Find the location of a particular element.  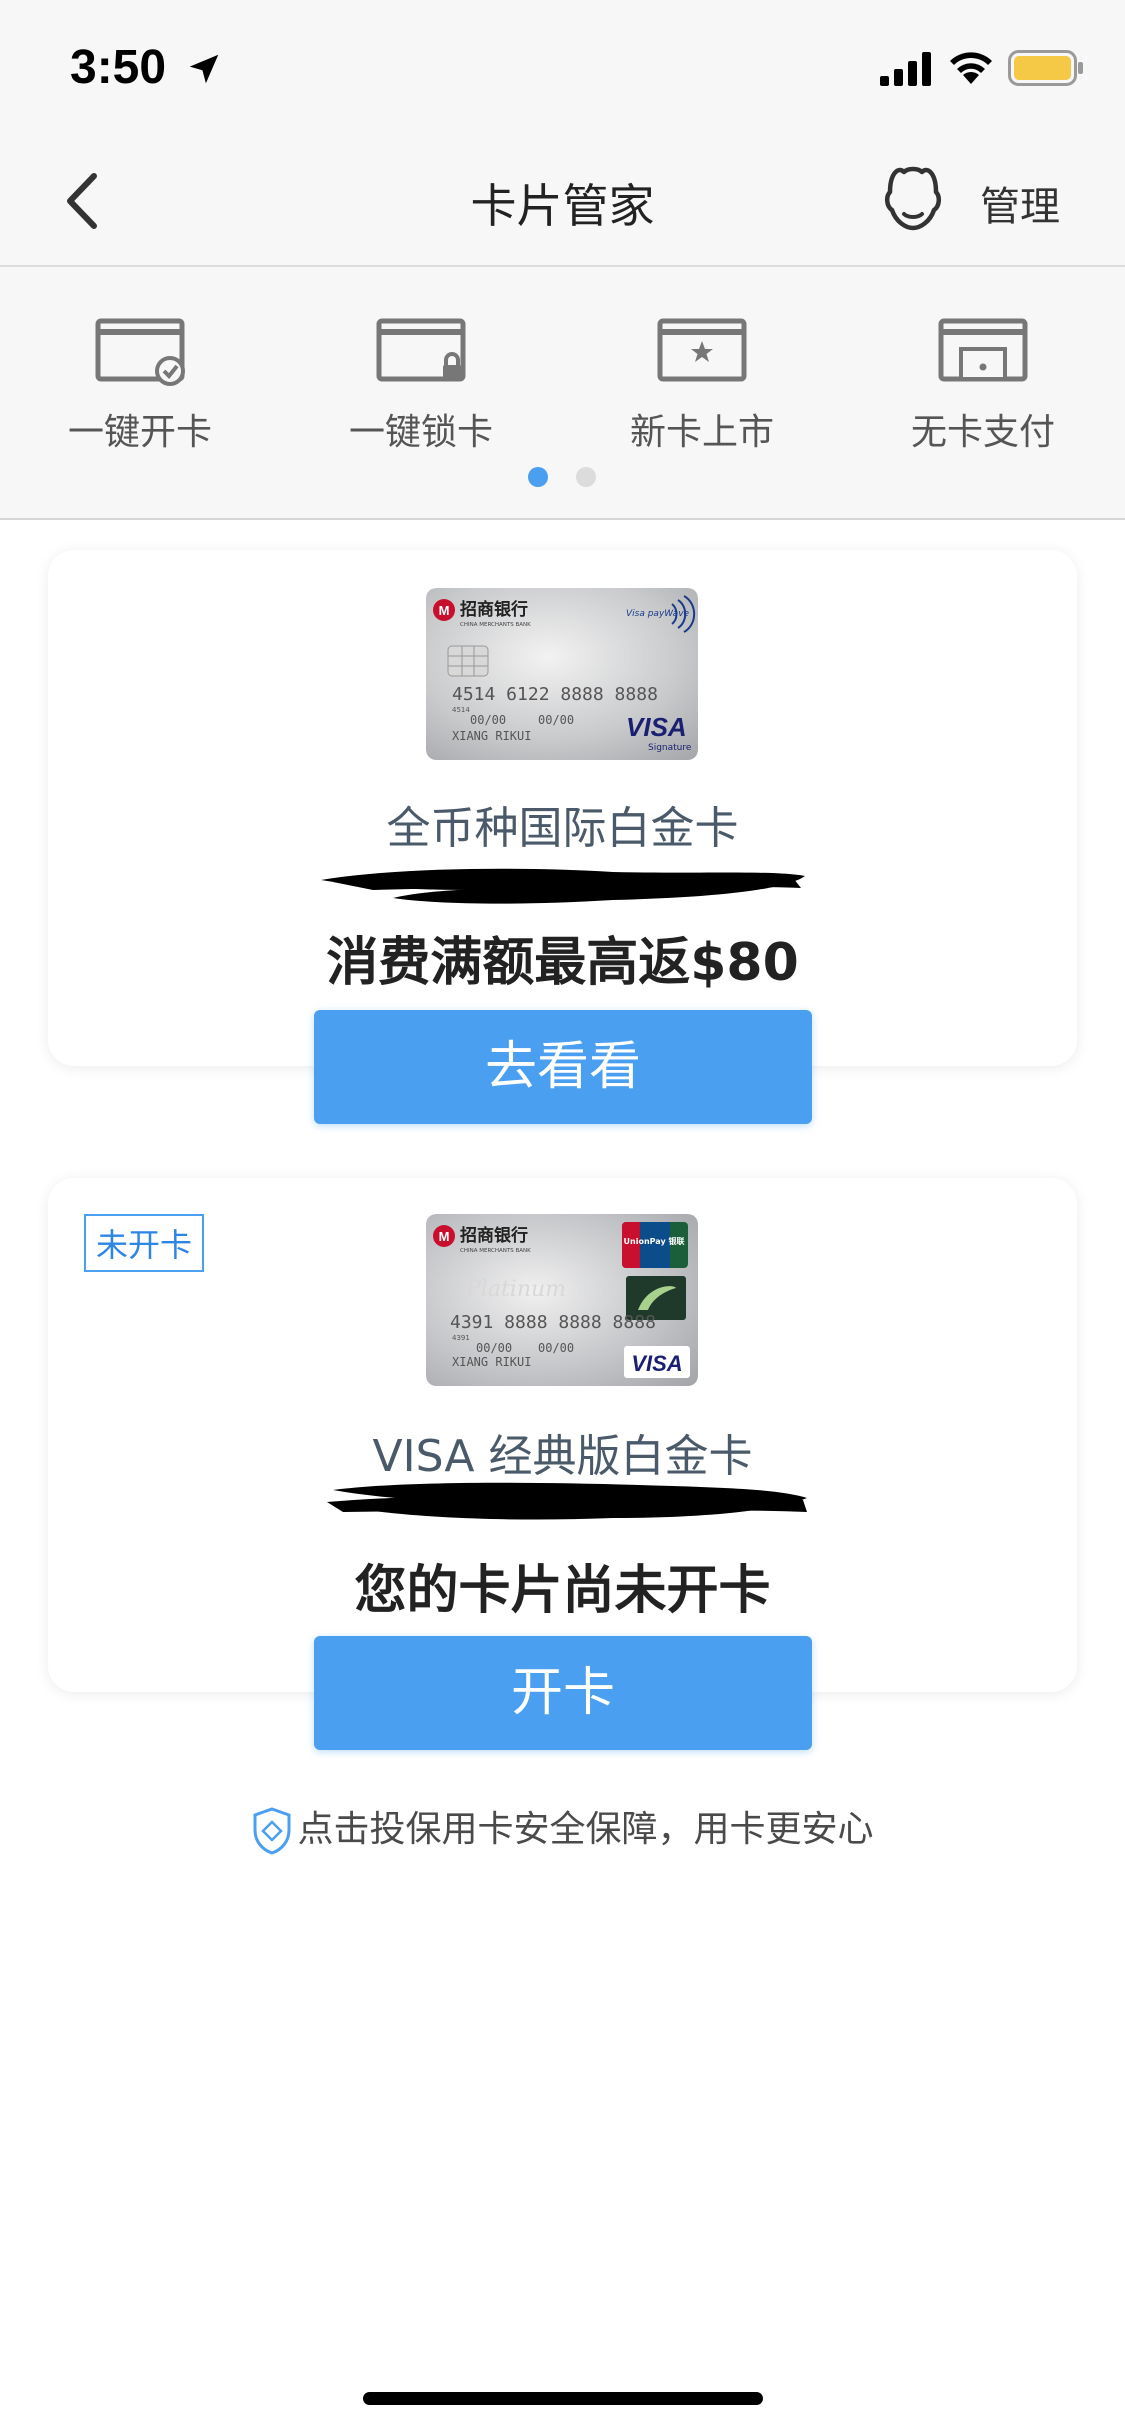

card-name: VISA 经典版白金卡 is located at coordinates (562, 1456).